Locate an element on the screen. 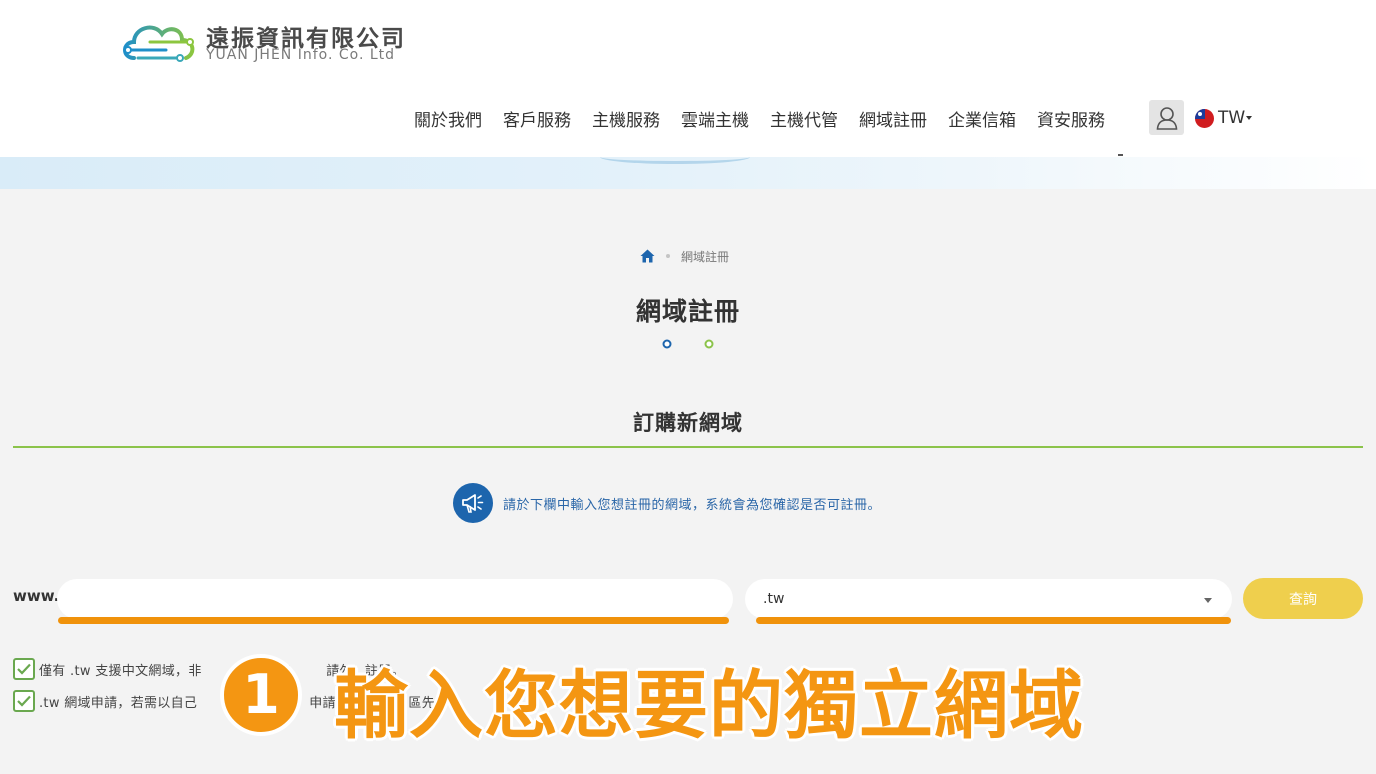 This screenshot has height=774, width=1376. breadcrumb: 網域註冊 is located at coordinates (684, 256).